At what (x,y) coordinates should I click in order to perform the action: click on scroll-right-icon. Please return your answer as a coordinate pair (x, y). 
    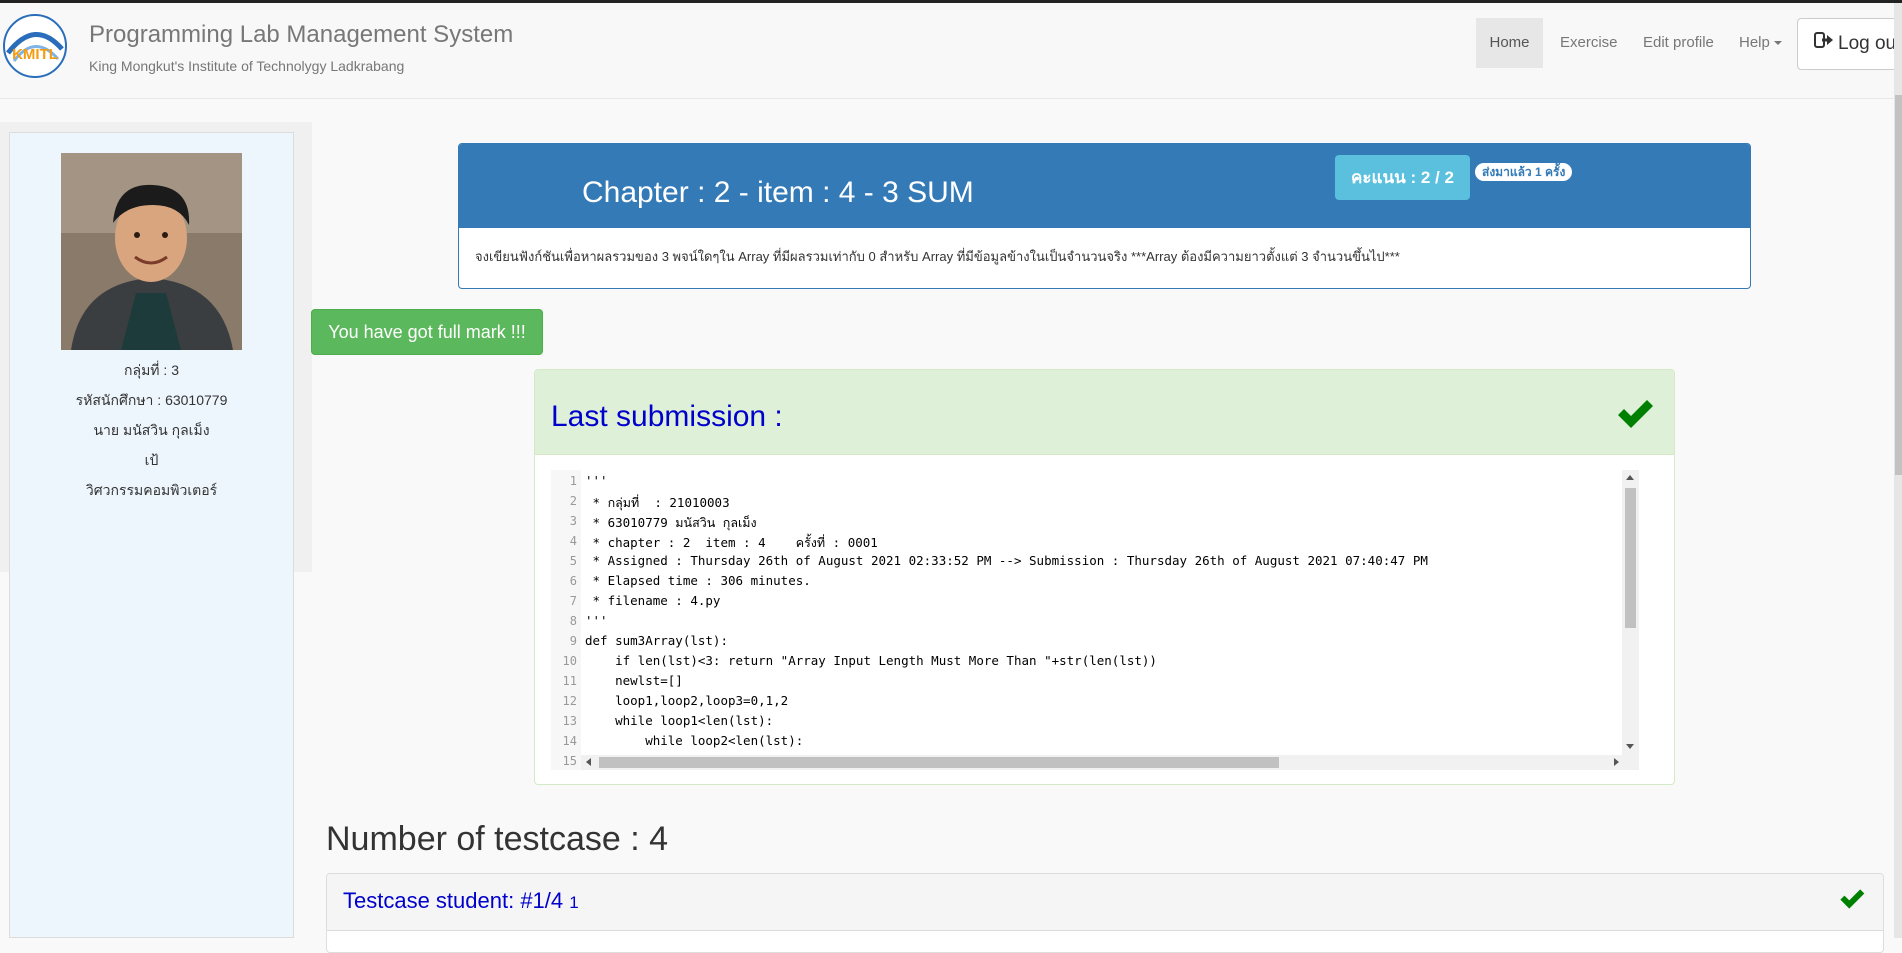
    Looking at the image, I should click on (1616, 762).